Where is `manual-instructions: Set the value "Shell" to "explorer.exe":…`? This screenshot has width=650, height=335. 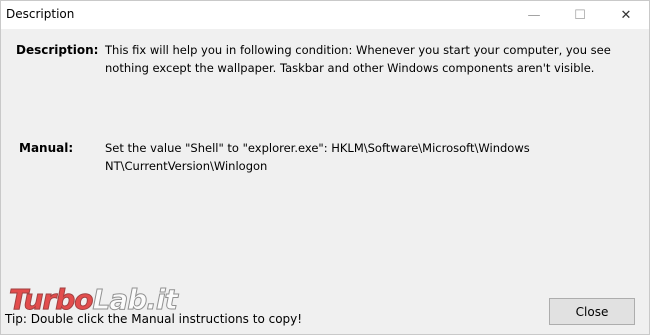
manual-instructions: Set the value "Shell" to "explorer.exe":… is located at coordinates (370, 157).